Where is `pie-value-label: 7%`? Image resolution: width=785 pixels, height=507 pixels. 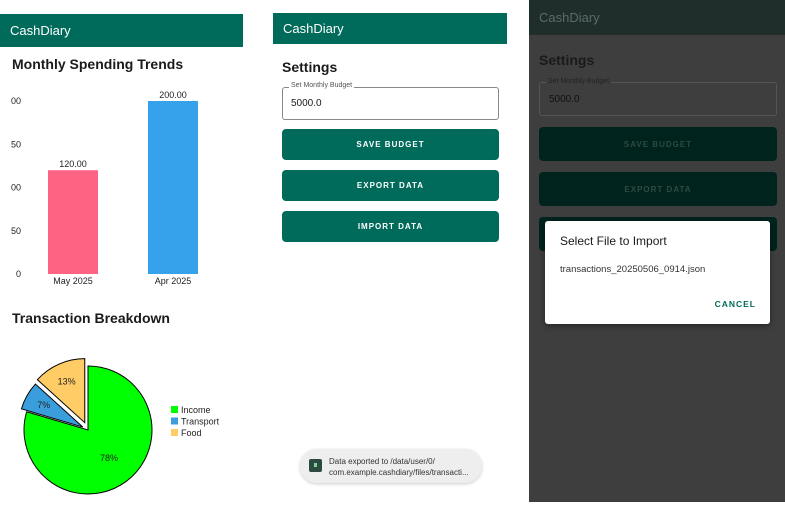
pie-value-label: 7% is located at coordinates (43, 405).